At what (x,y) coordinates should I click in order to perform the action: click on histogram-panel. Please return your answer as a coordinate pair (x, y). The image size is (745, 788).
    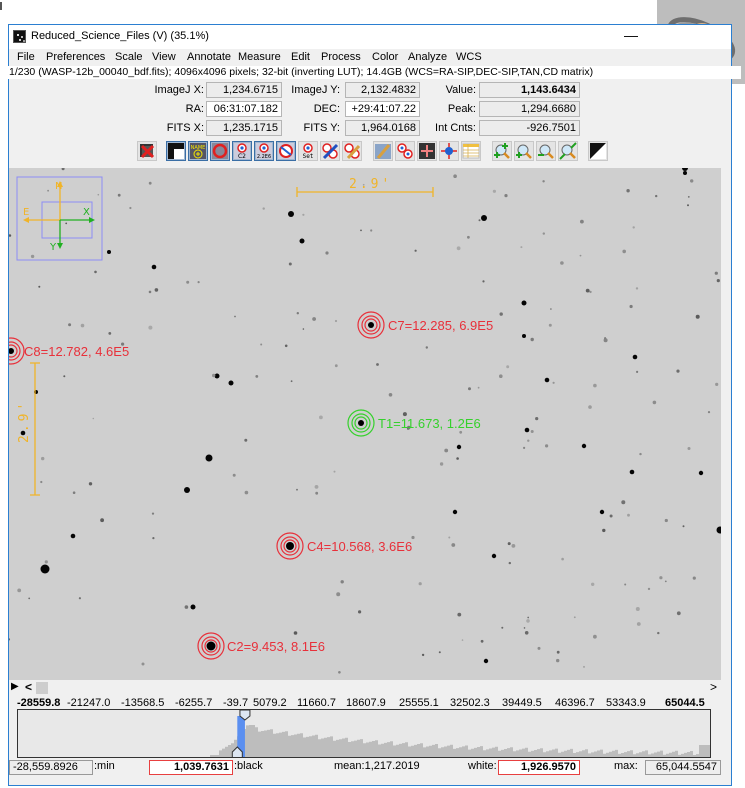
    Looking at the image, I should click on (364, 733).